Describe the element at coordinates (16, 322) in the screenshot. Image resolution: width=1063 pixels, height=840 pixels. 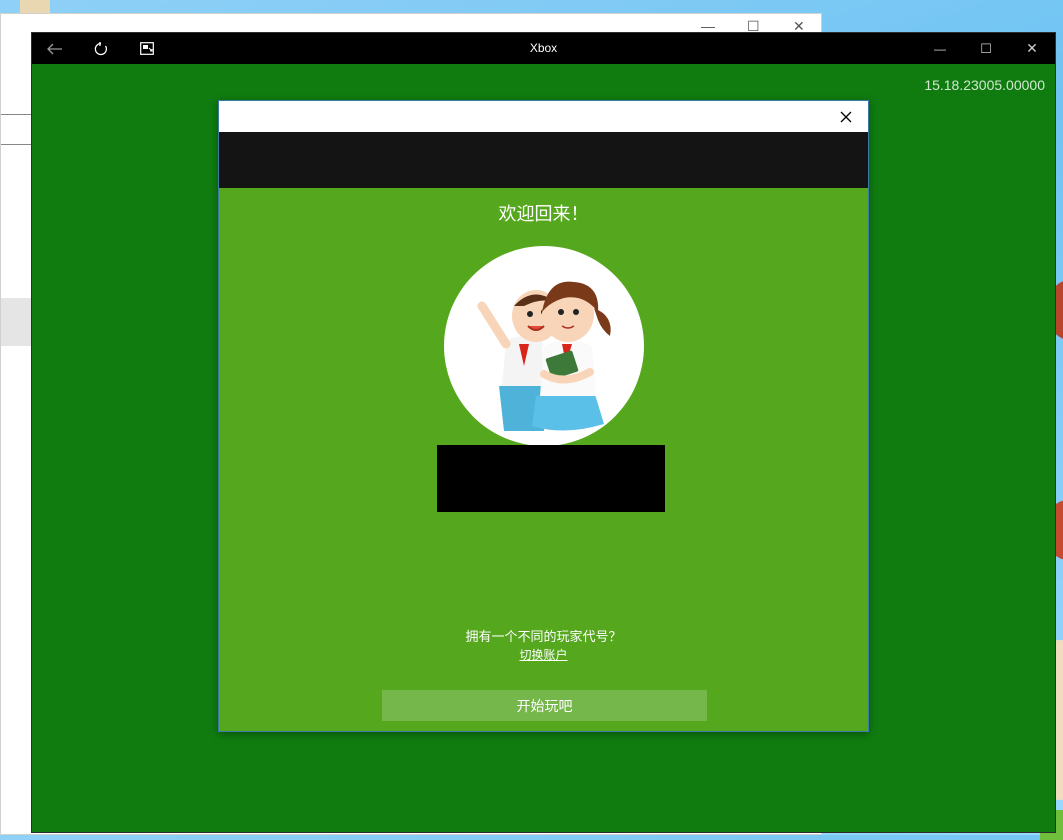
I see `background-selected-item` at that location.